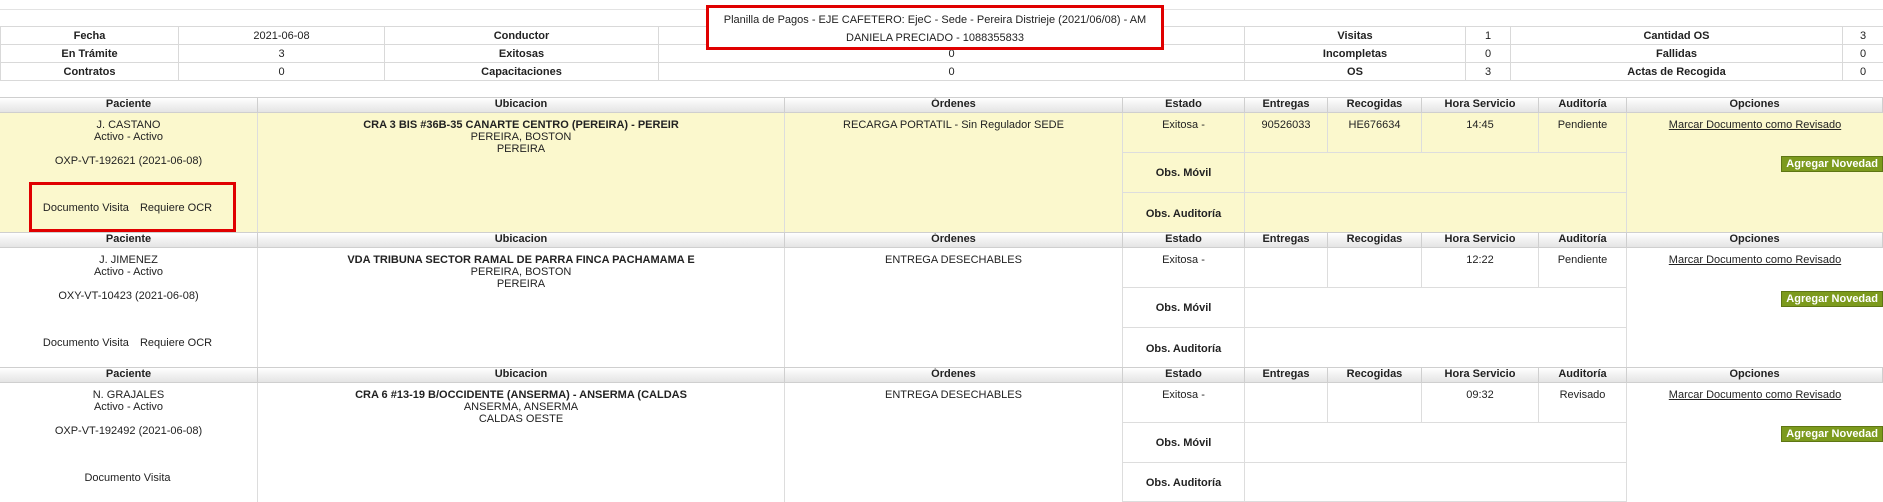 The height and width of the screenshot is (502, 1883). Describe the element at coordinates (1480, 395) in the screenshot. I see `hora-value: 09:32` at that location.